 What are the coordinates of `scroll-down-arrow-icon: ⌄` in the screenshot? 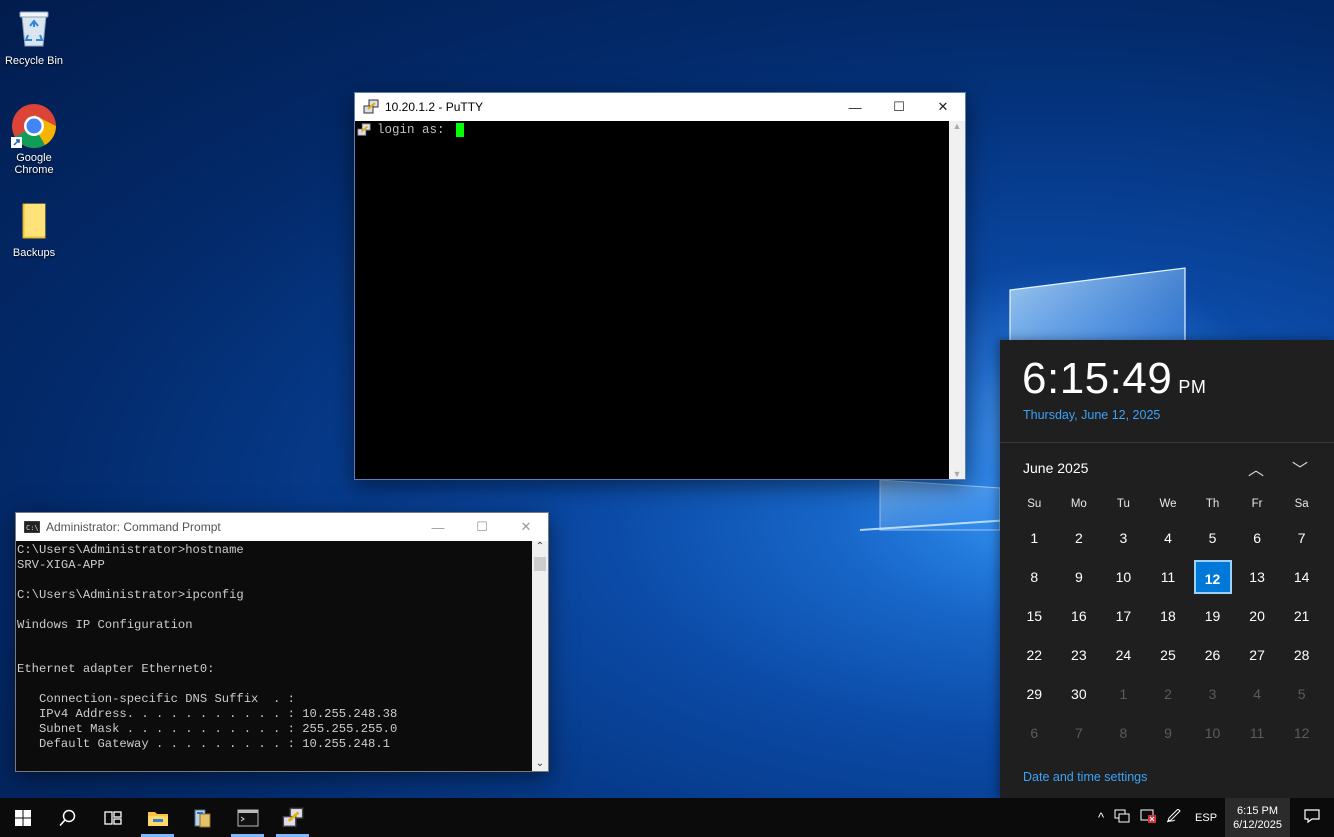 It's located at (540, 763).